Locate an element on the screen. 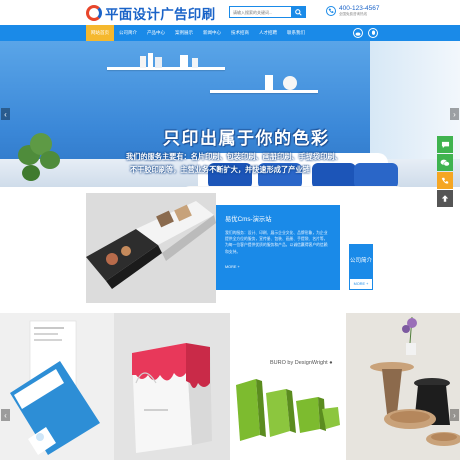 The width and height of the screenshot is (460, 460). about-more-link: MORE + is located at coordinates (278, 267).